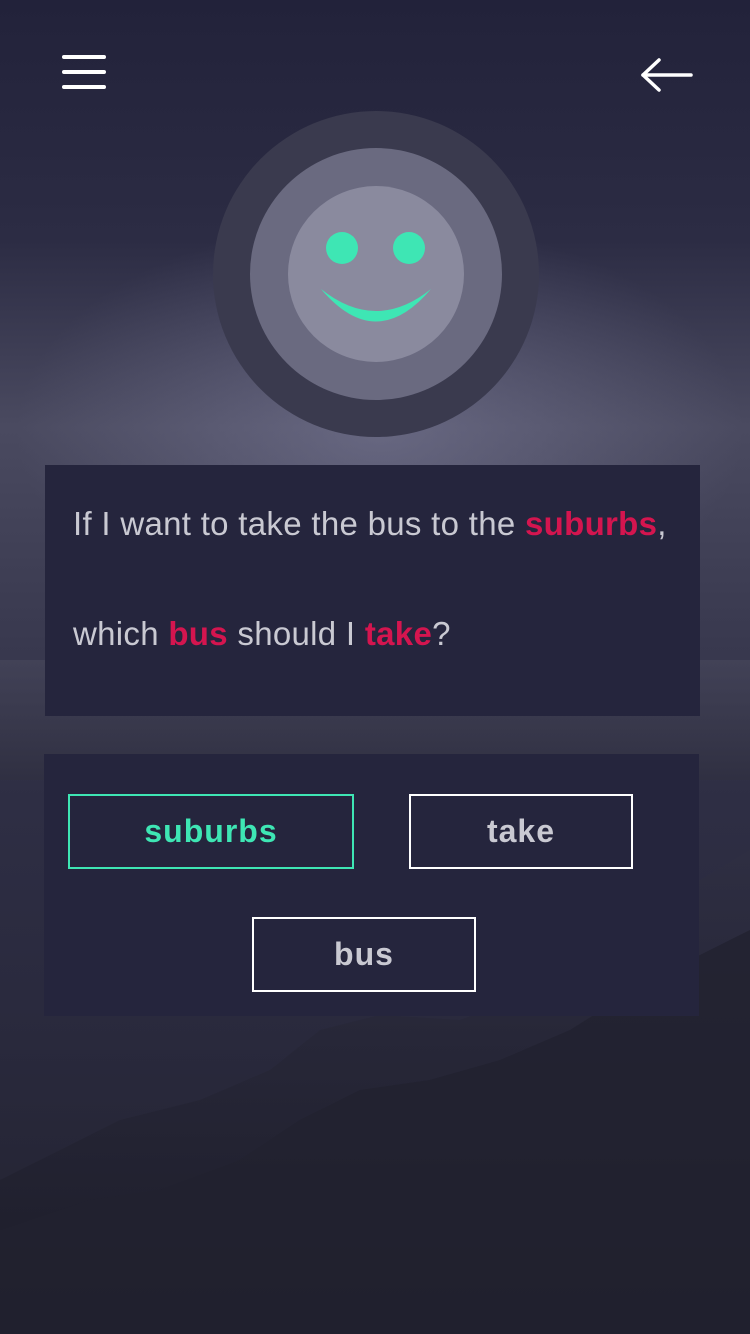 This screenshot has width=750, height=1334. I want to click on question-line-2: which bus should I take?, so click(262, 634).